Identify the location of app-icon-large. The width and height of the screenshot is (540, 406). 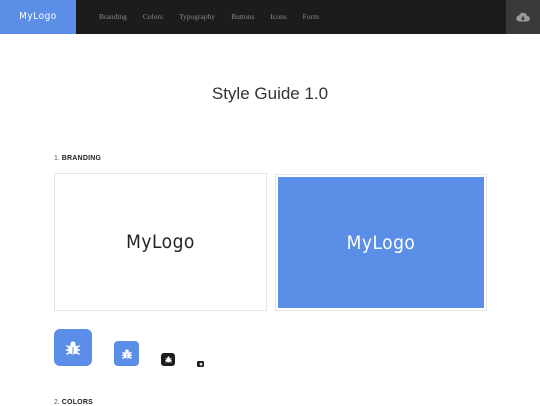
(73, 347).